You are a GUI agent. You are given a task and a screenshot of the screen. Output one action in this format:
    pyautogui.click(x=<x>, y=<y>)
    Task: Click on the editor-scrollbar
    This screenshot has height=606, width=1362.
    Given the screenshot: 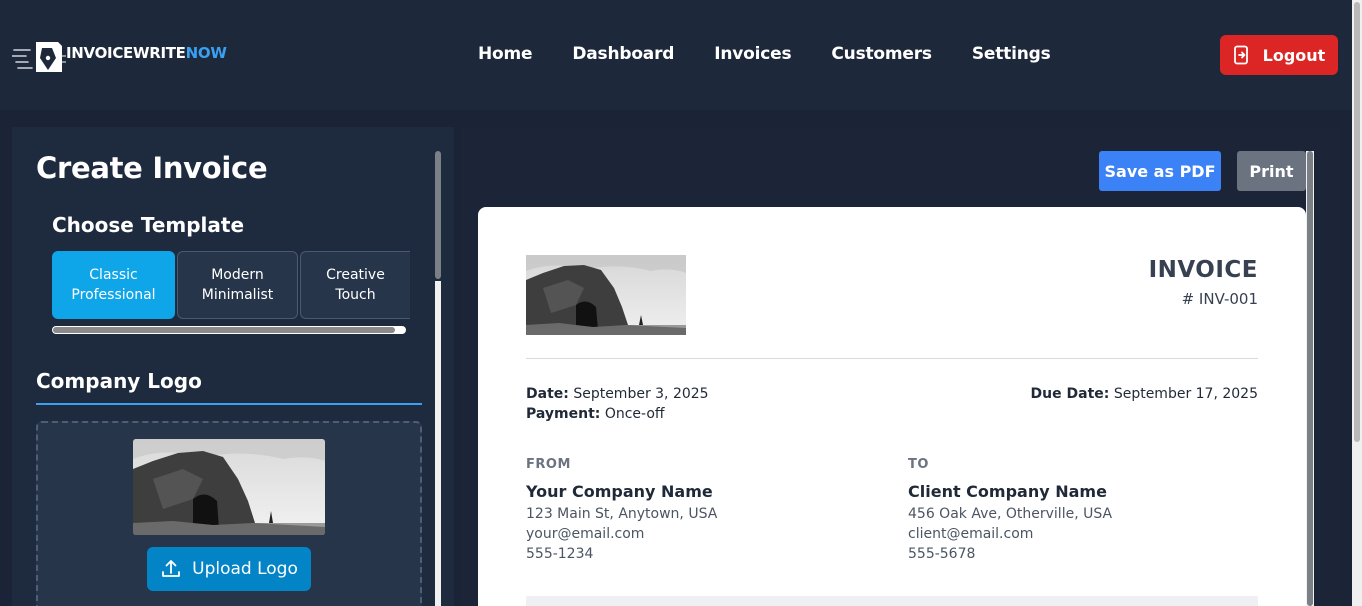 What is the action you would take?
    pyautogui.click(x=438, y=378)
    